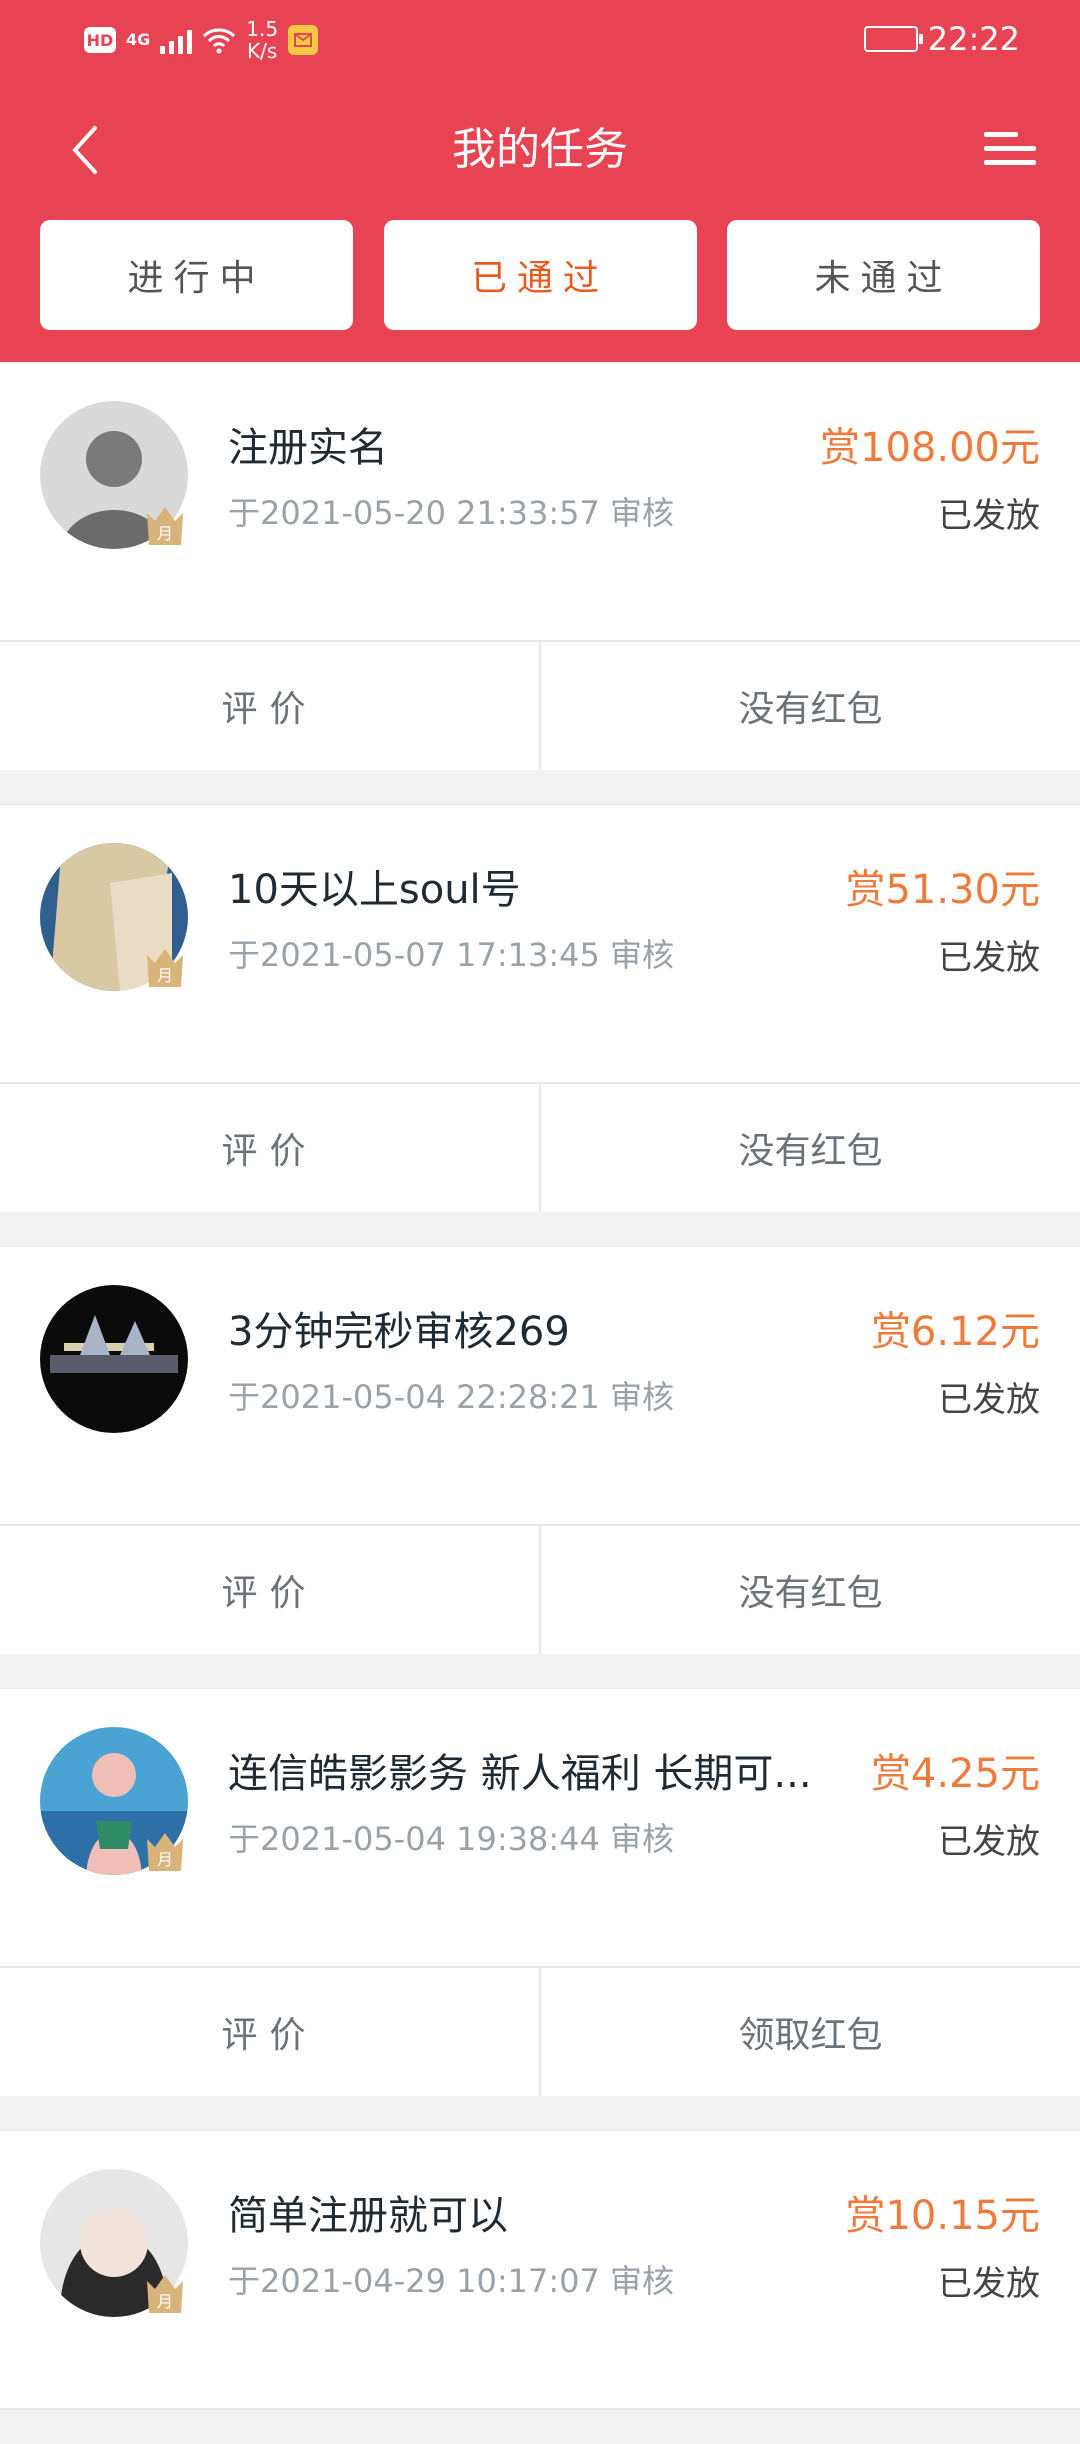 This screenshot has height=2444, width=1080. I want to click on header: HD 4G 1.5 K/s 22:22 我的任务 进行中 已通过 未通过, so click(540, 181).